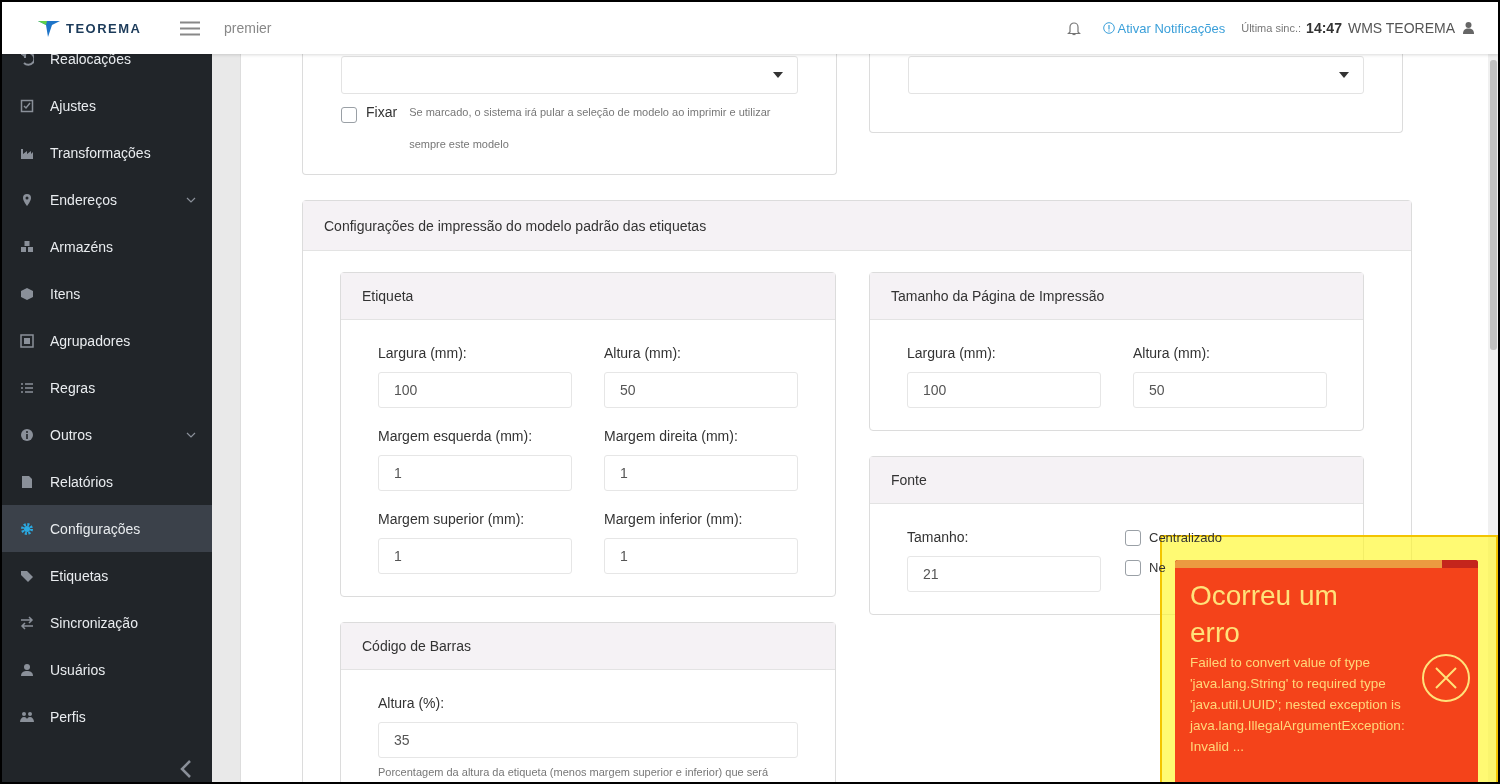 This screenshot has width=1500, height=784. Describe the element at coordinates (1493, 418) in the screenshot. I see `scrollbar` at that location.